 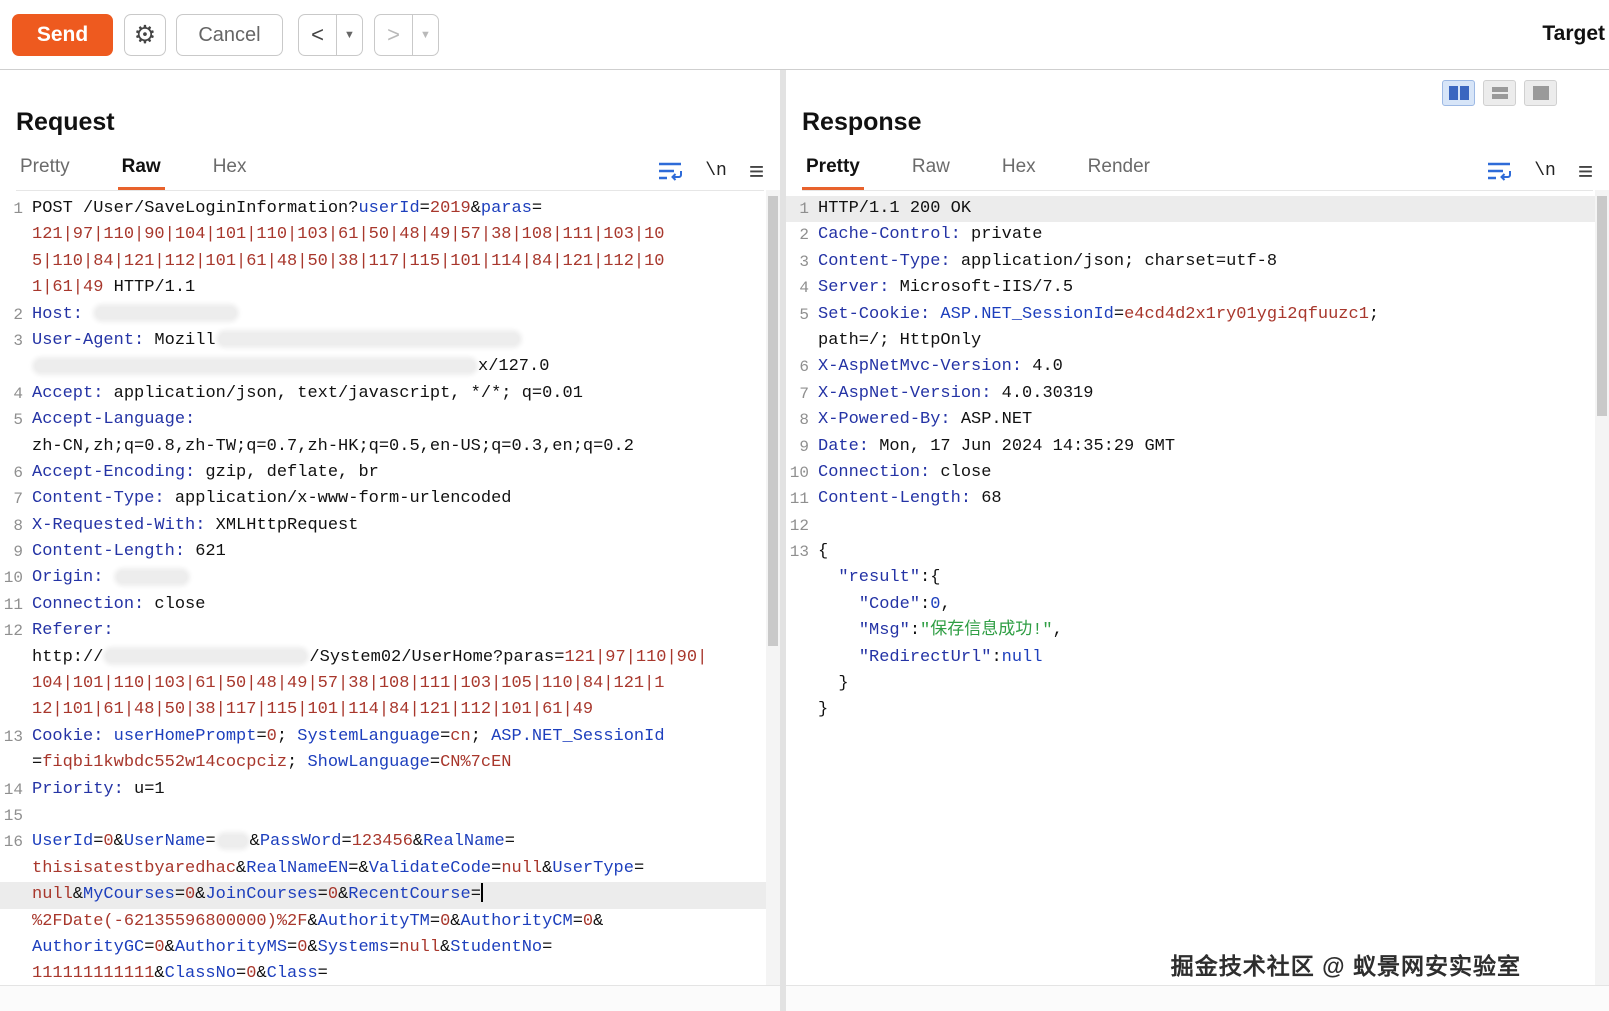 What do you see at coordinates (16, 869) in the screenshot?
I see `line-number` at bounding box center [16, 869].